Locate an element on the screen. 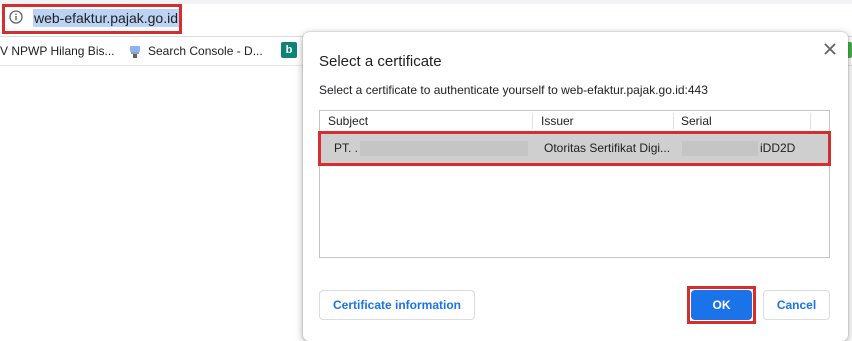  ok-button: OK is located at coordinates (721, 305).